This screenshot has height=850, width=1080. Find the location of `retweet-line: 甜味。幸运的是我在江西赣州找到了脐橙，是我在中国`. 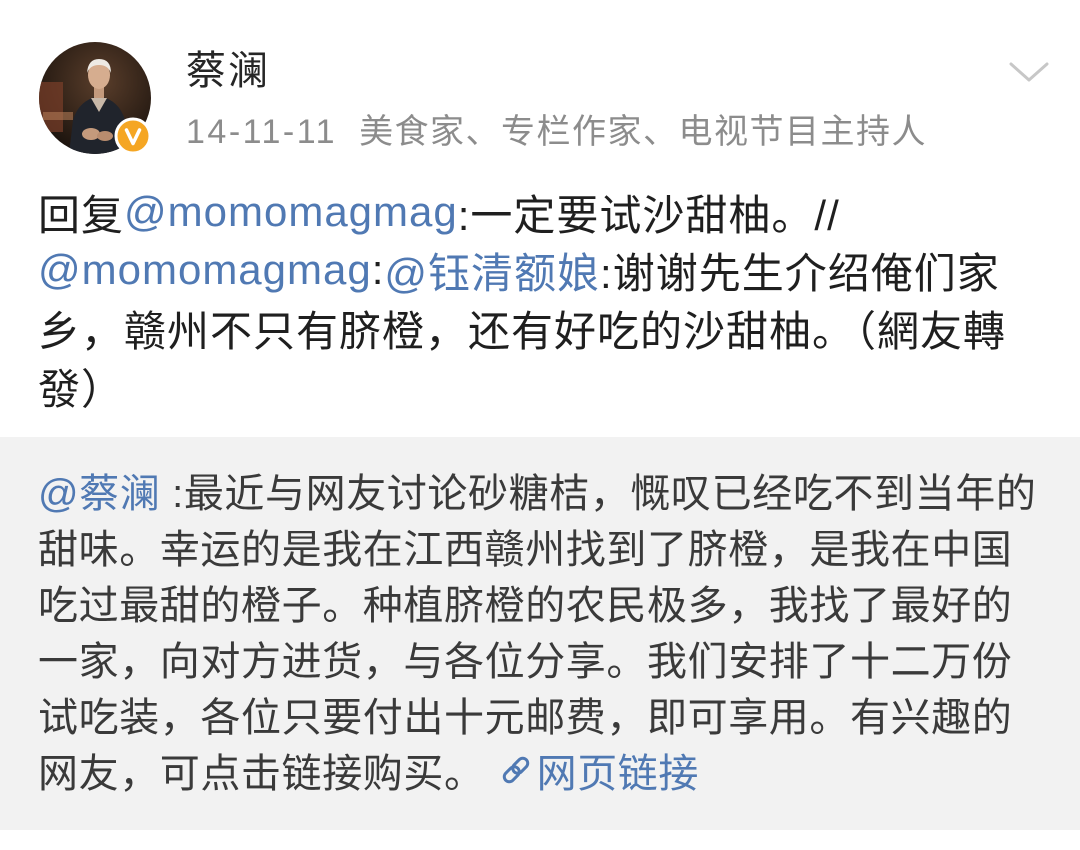

retweet-line: 甜味。幸运的是我在江西赣州找到了脐橙，是我在中国 is located at coordinates (553, 546).